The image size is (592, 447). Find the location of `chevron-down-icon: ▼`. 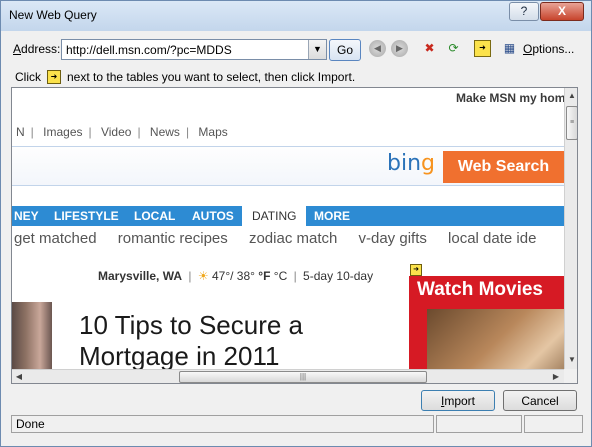

chevron-down-icon: ▼ is located at coordinates (317, 49).